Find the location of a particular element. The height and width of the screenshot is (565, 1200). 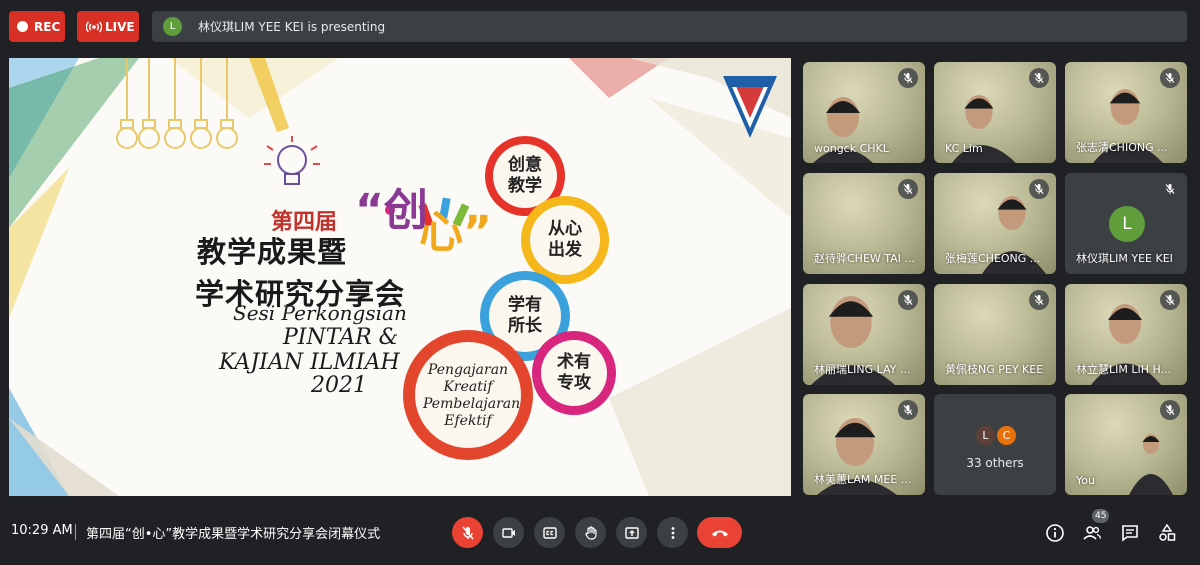

more-options-button is located at coordinates (672, 532).